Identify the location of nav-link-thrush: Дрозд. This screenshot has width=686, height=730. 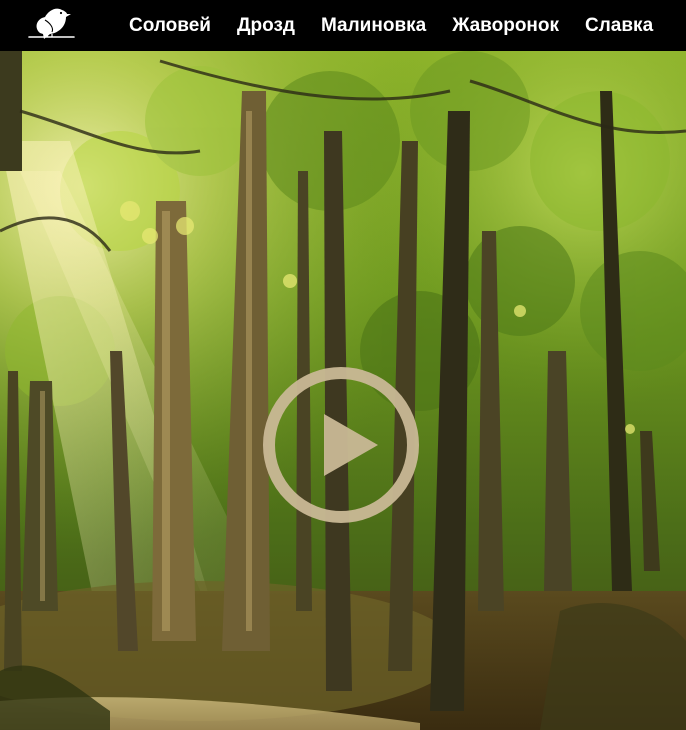
(266, 26).